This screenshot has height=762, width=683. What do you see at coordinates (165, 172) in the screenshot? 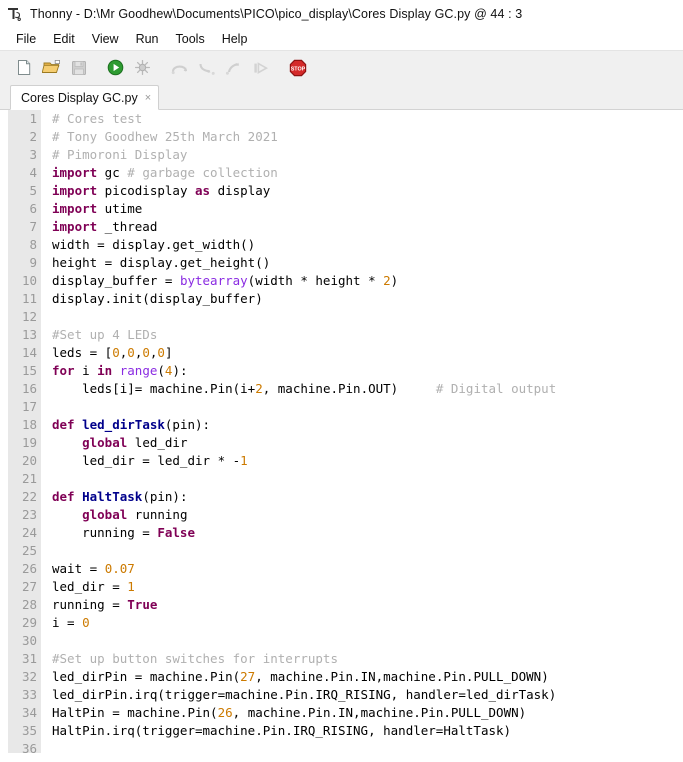
I see `code-line-source: import gc # garbage collection` at bounding box center [165, 172].